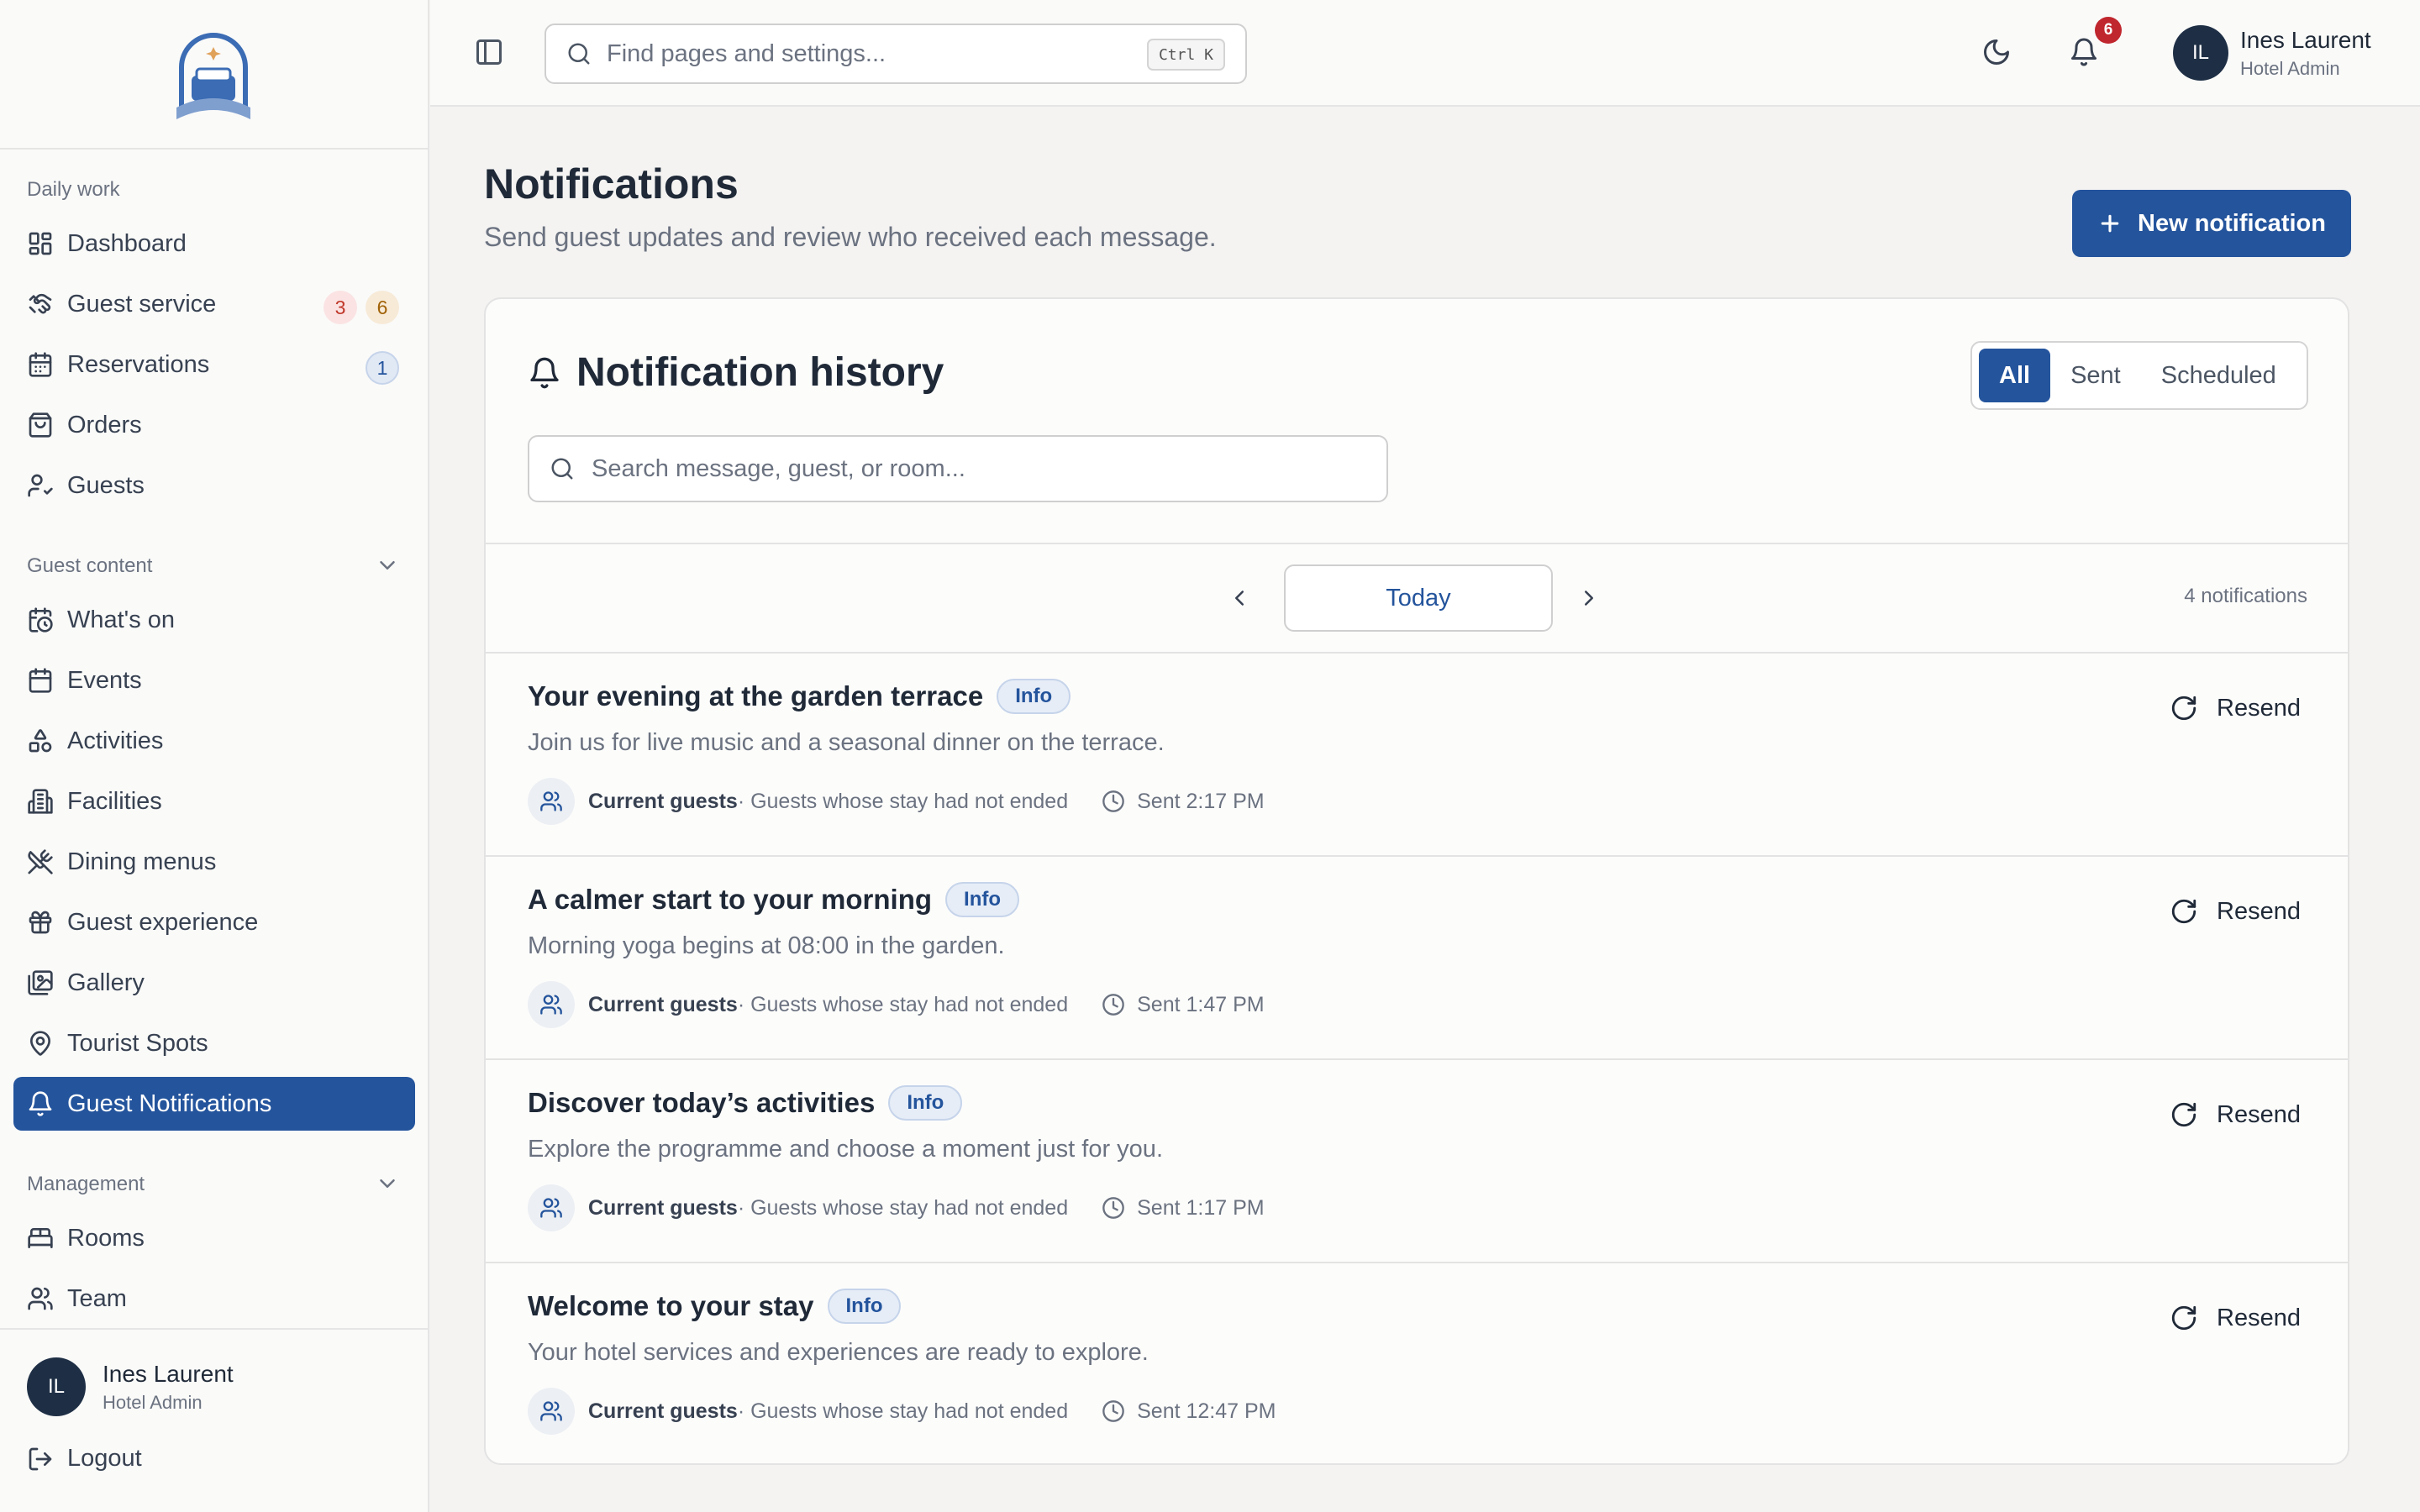 The image size is (2420, 1512). Describe the element at coordinates (896, 54) in the screenshot. I see `global-search-input: Find pages and settings... Ctrl K` at that location.